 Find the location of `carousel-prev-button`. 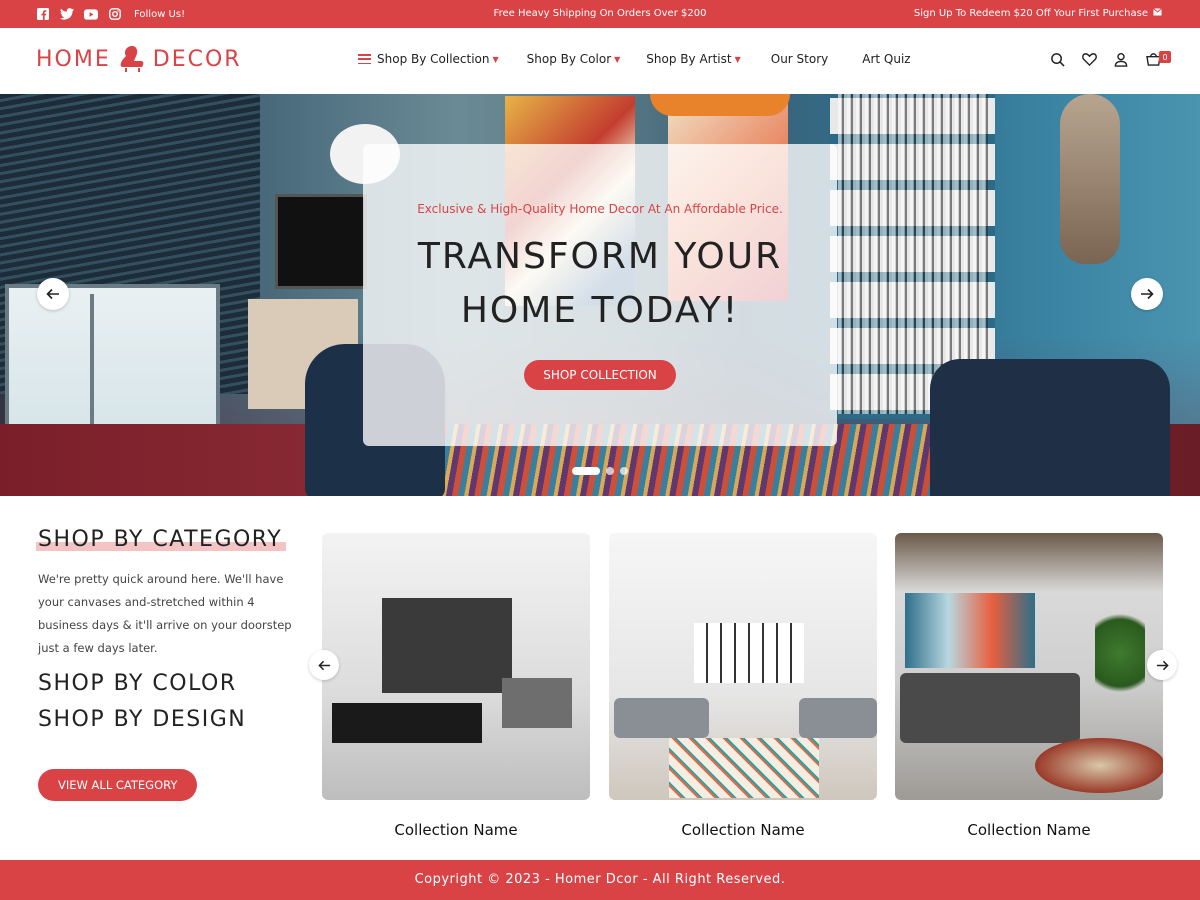

carousel-prev-button is located at coordinates (324, 665).